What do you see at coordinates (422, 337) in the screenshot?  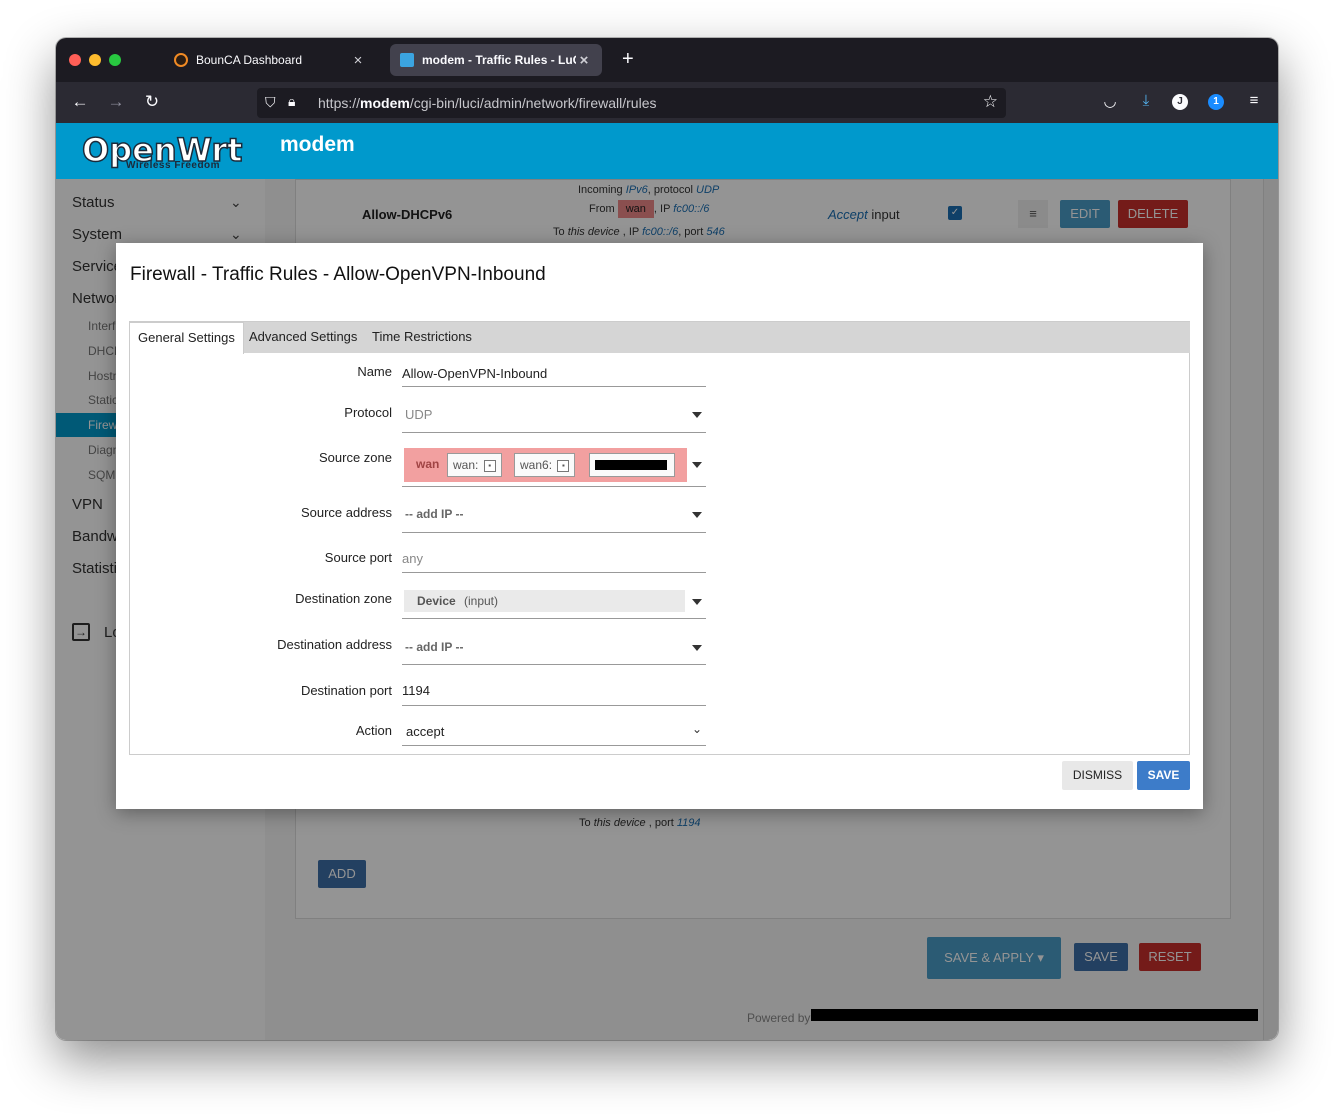 I see `tab-time-restrictions: Time Restrictions` at bounding box center [422, 337].